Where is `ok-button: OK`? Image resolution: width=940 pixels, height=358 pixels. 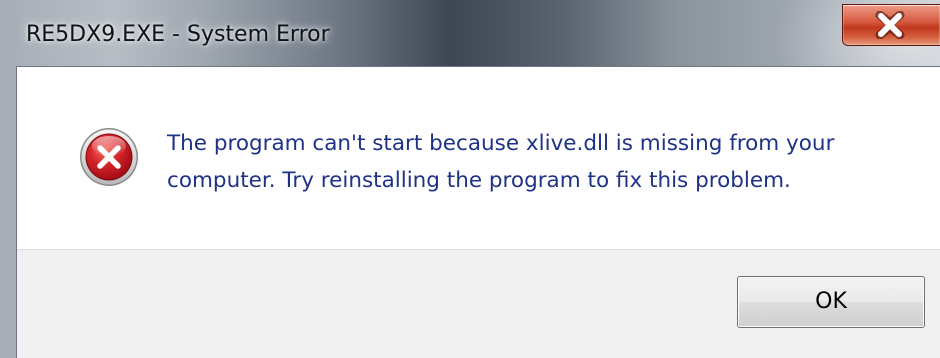 ok-button: OK is located at coordinates (831, 302).